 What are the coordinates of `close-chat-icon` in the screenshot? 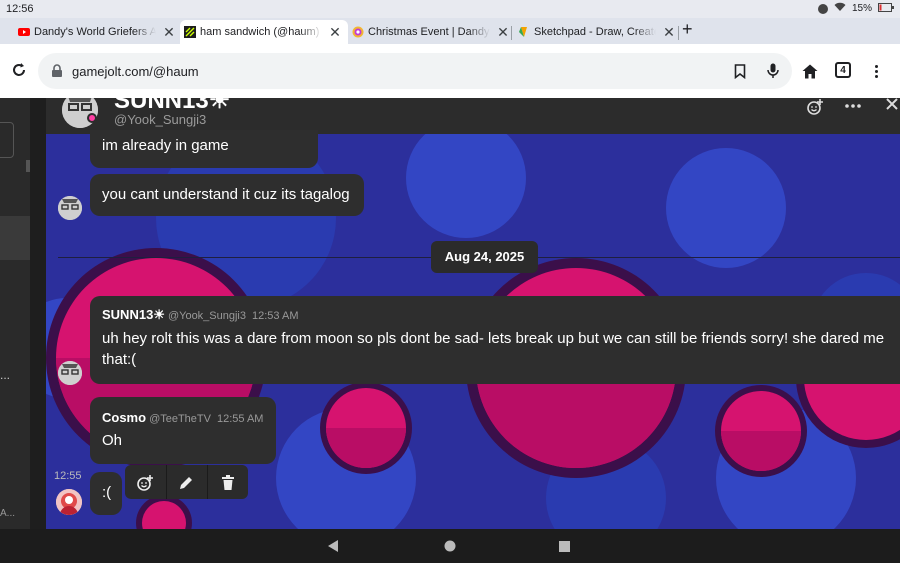 It's located at (892, 105).